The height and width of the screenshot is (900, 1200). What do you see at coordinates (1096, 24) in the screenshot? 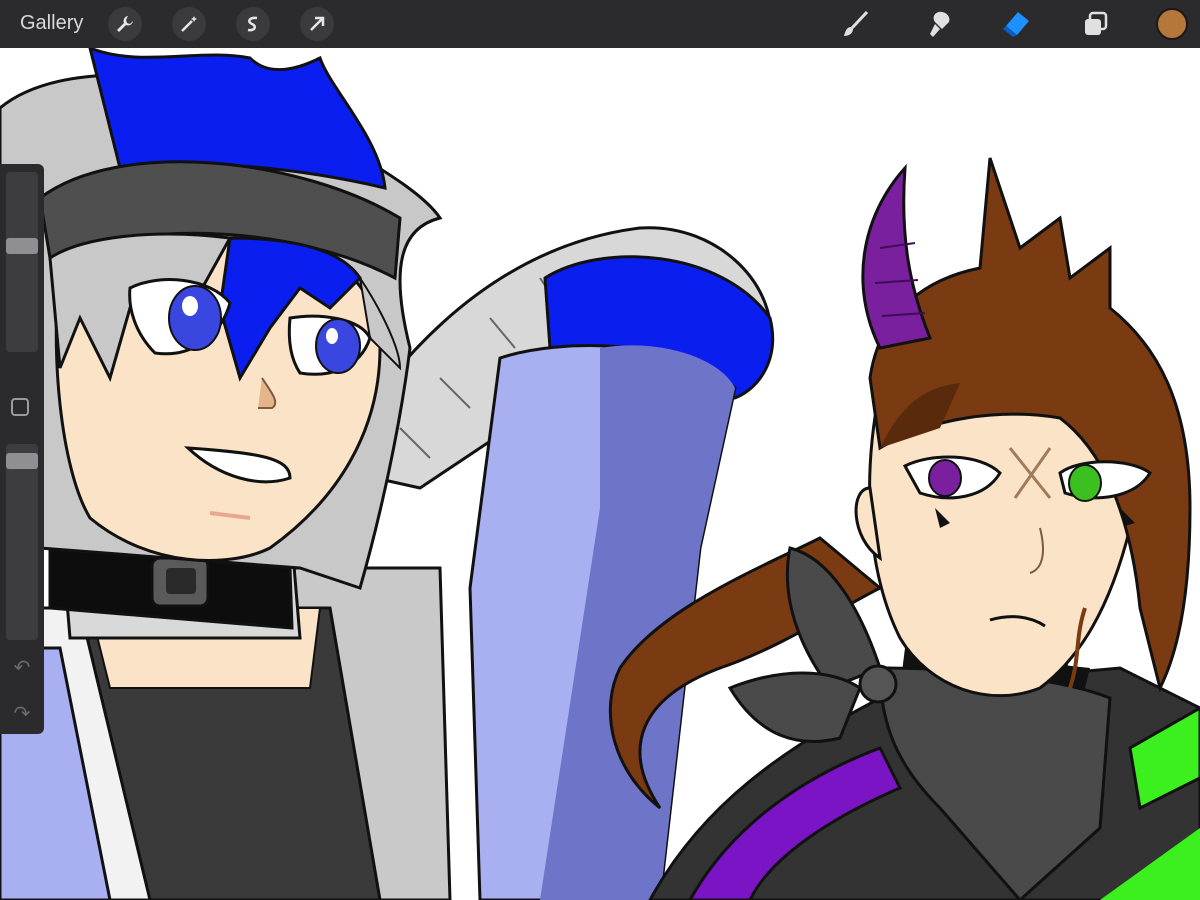
I see `layers-icon` at bounding box center [1096, 24].